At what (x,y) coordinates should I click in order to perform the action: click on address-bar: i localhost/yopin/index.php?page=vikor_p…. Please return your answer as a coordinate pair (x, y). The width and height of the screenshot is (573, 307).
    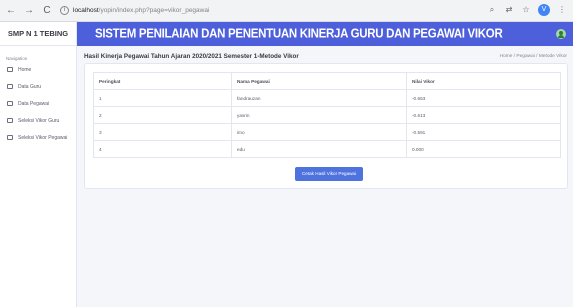
    Looking at the image, I should click on (295, 10).